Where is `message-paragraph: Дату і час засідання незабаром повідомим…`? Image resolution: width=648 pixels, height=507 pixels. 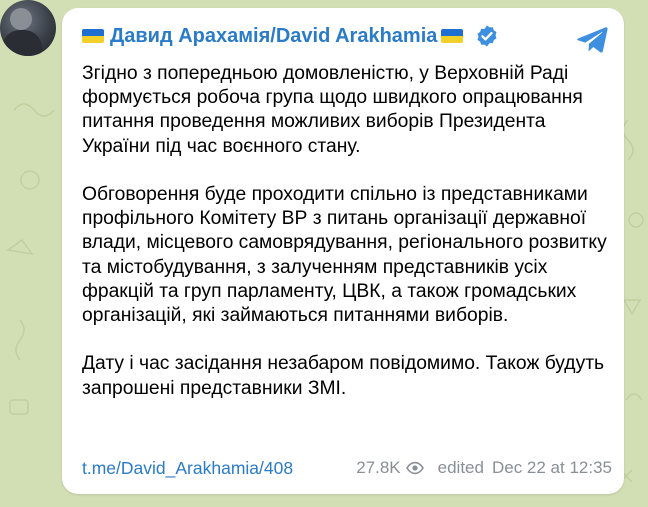 message-paragraph: Дату і час засідання незабаром повідомим… is located at coordinates (343, 376).